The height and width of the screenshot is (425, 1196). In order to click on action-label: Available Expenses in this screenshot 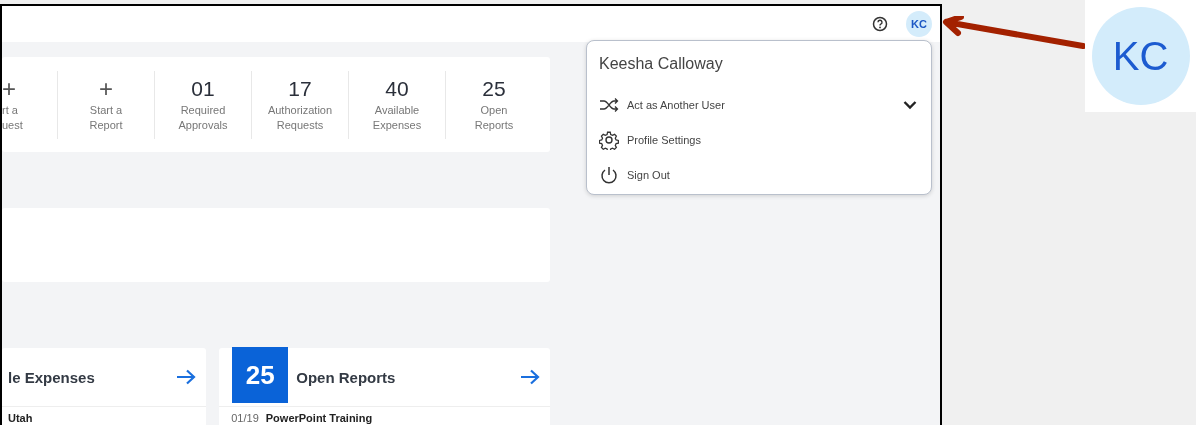, I will do `click(397, 117)`.